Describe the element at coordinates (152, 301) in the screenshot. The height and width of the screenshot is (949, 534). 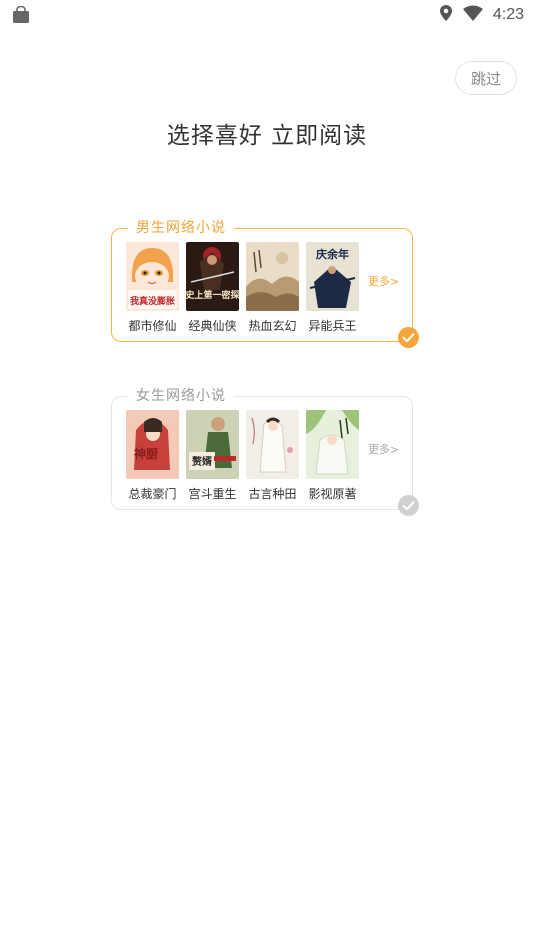
I see `svg-text: 我真没膨胀` at that location.